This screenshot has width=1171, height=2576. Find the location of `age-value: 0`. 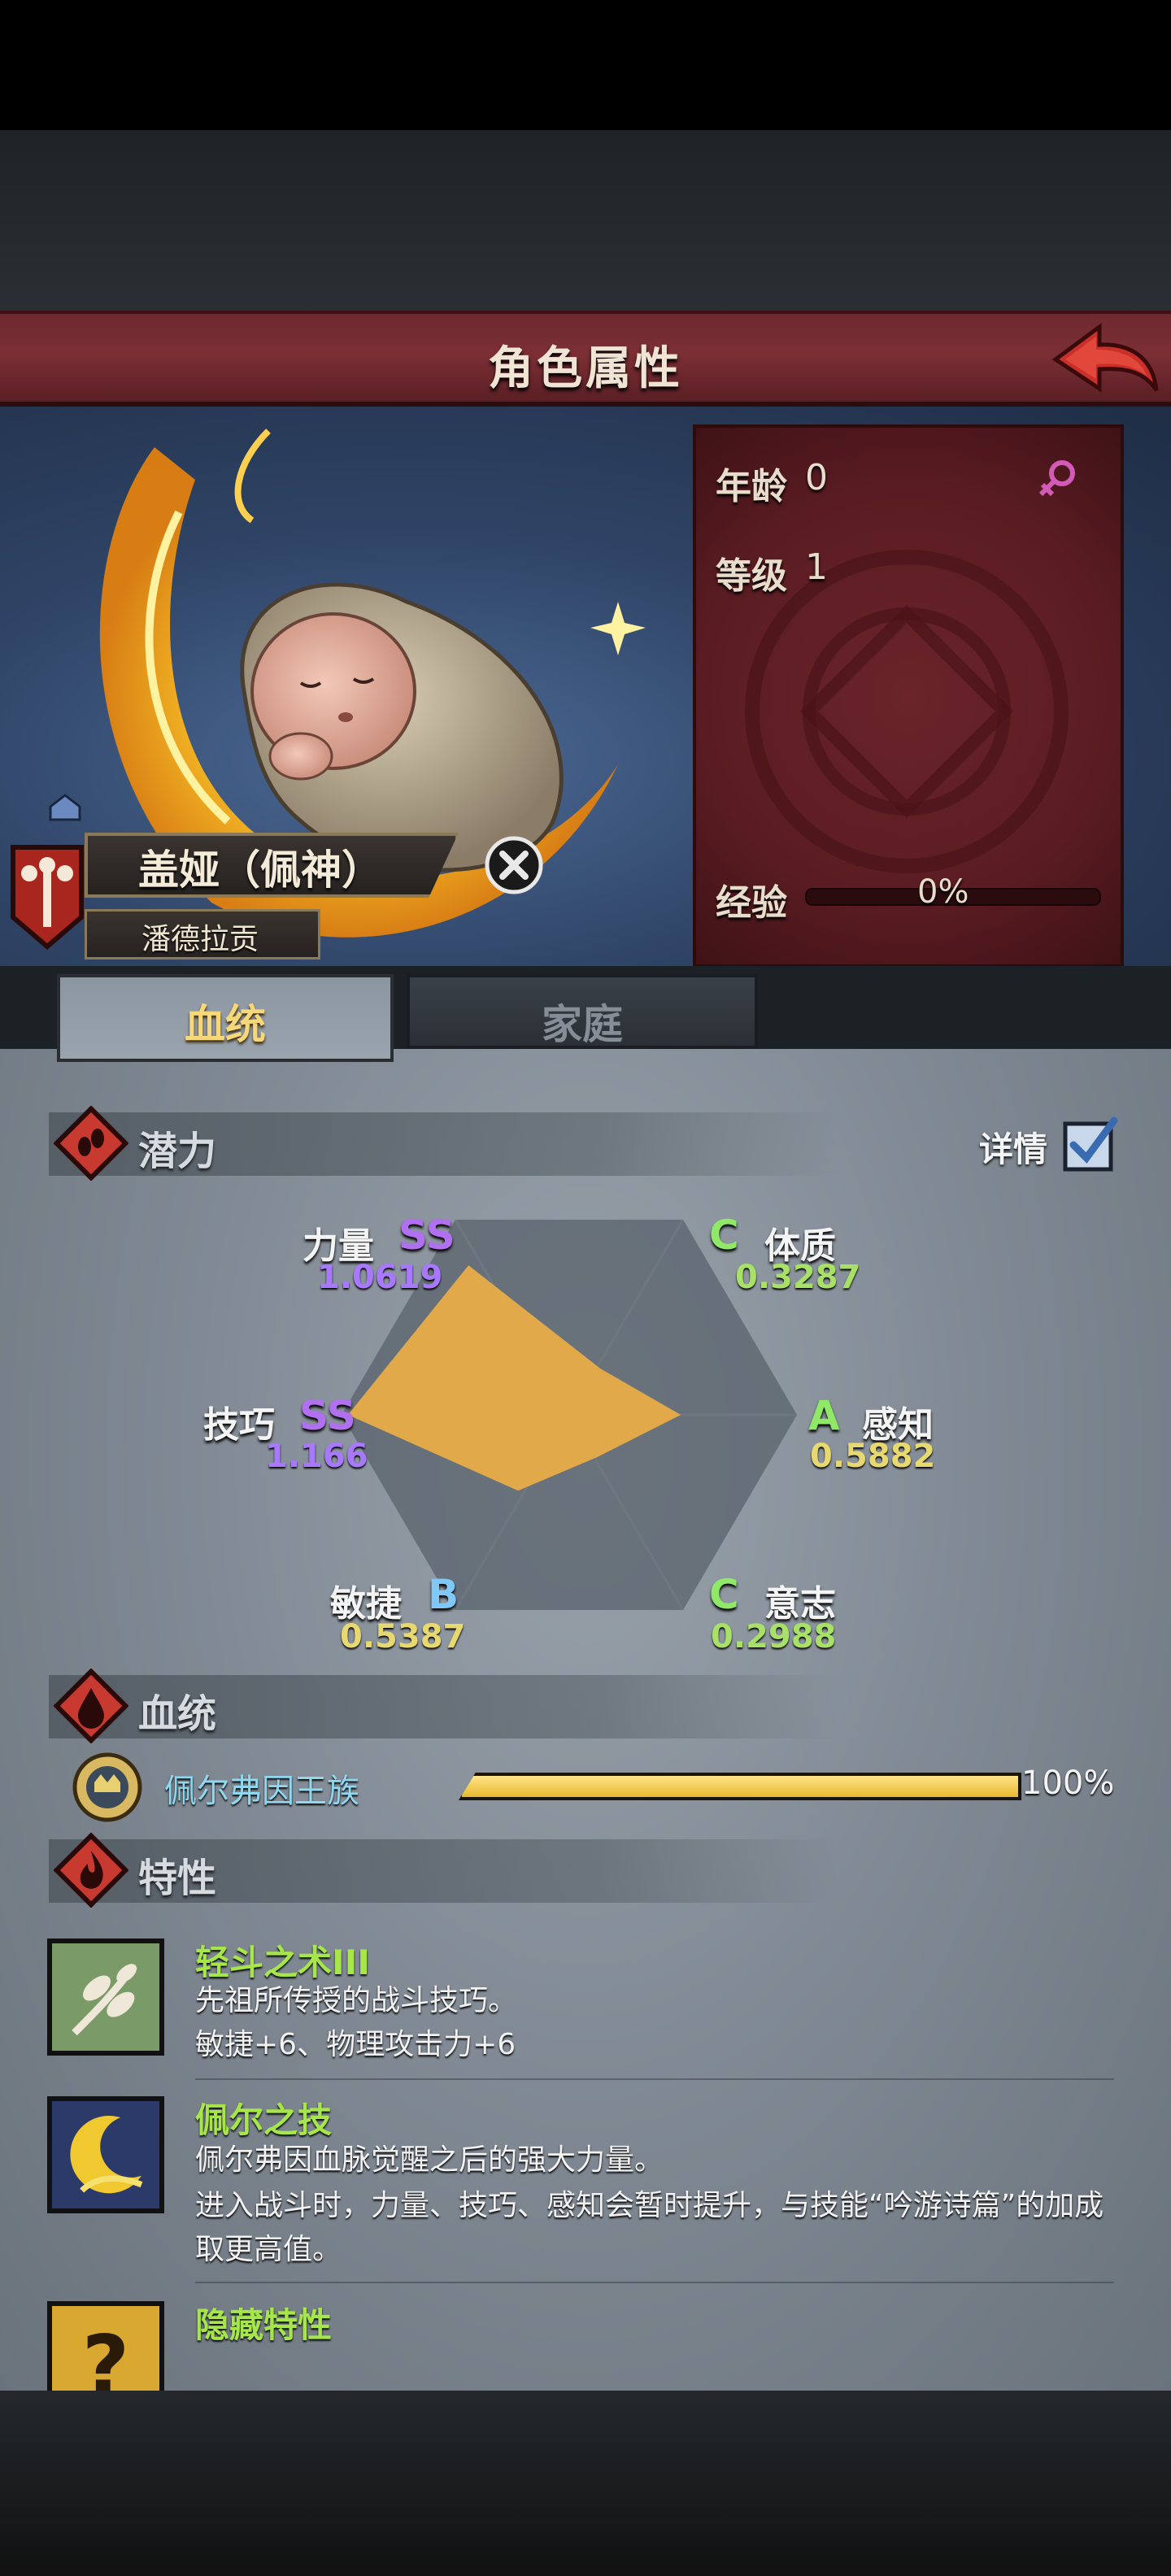

age-value: 0 is located at coordinates (817, 478).